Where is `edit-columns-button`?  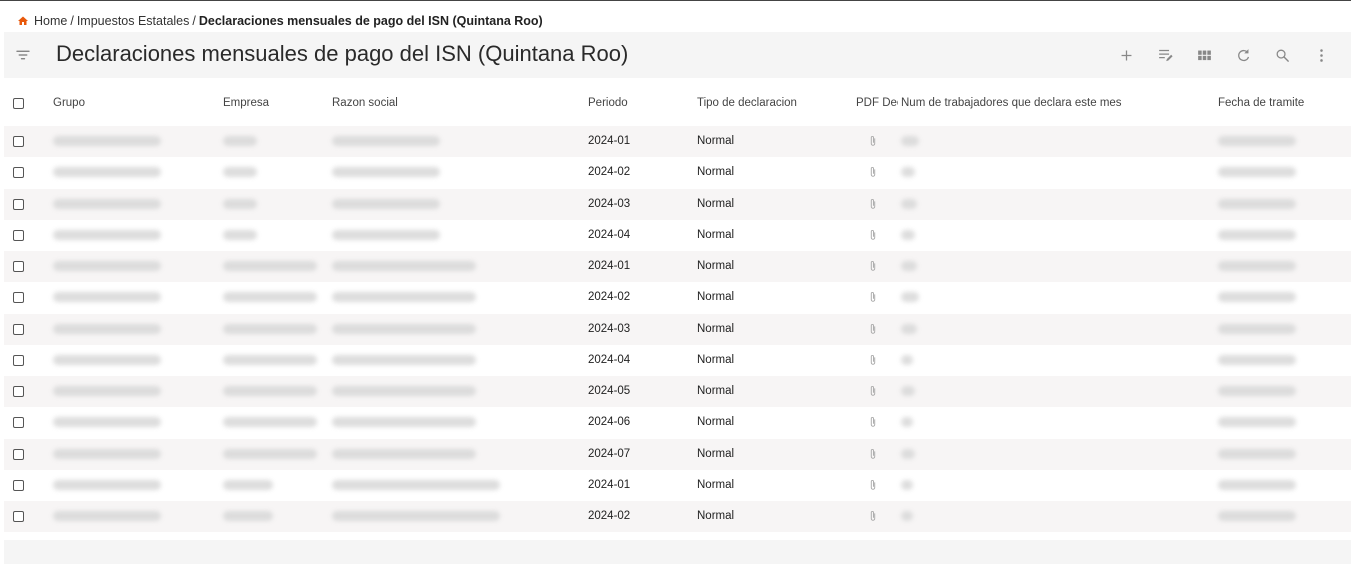
edit-columns-button is located at coordinates (1165, 55).